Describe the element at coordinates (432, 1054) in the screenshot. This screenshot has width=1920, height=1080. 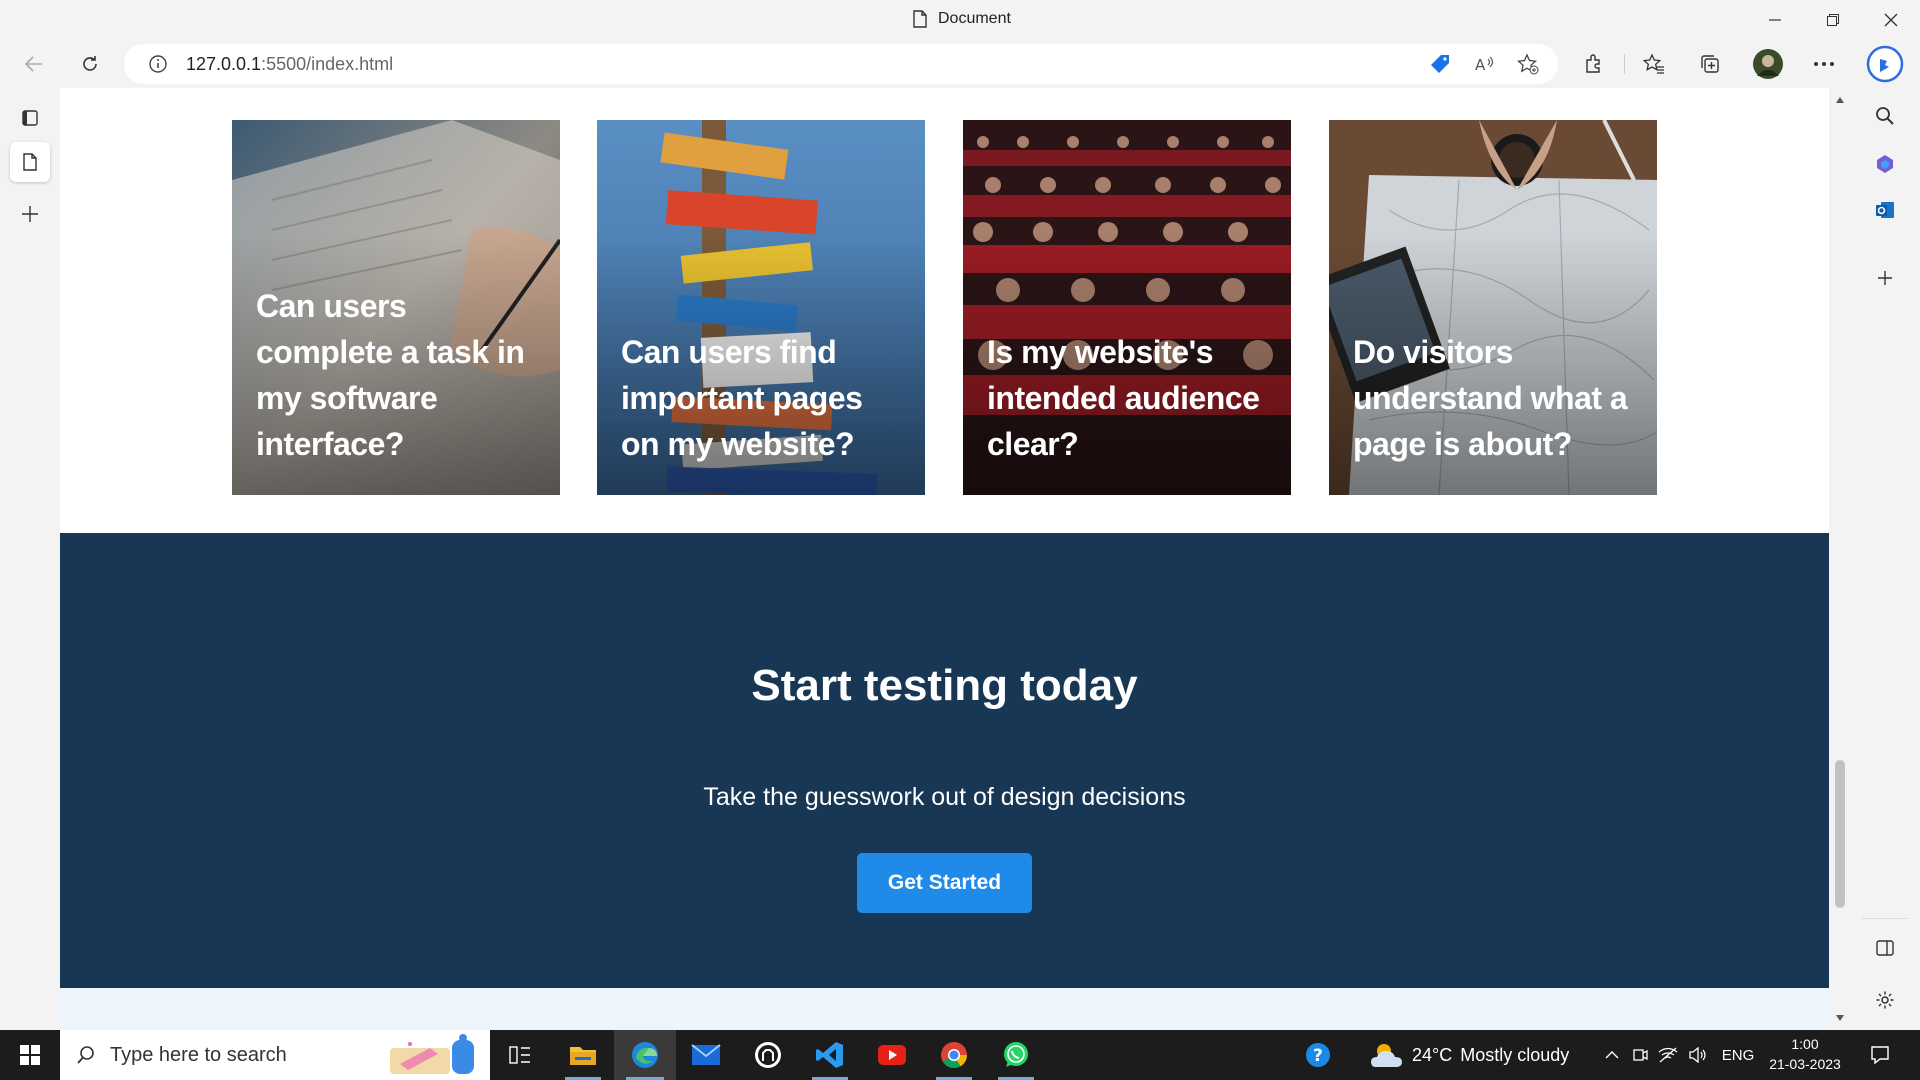
I see `search-highlight-icon` at that location.